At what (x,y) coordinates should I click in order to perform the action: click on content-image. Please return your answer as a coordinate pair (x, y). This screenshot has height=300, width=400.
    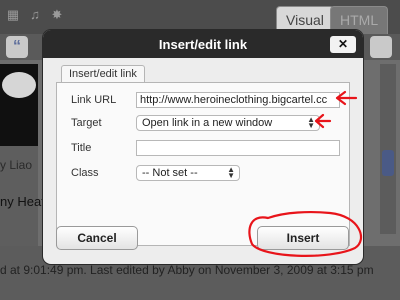
    Looking at the image, I should click on (19, 105).